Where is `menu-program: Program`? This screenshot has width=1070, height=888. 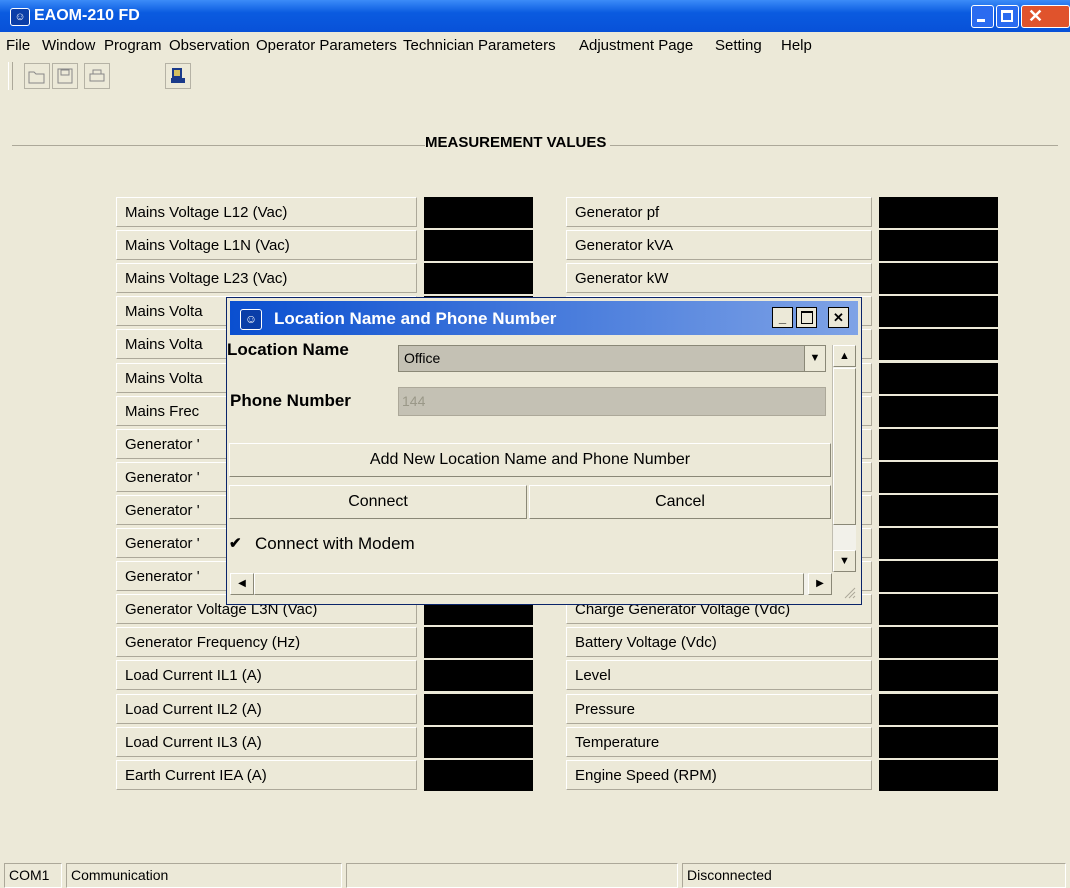
menu-program: Program is located at coordinates (133, 45).